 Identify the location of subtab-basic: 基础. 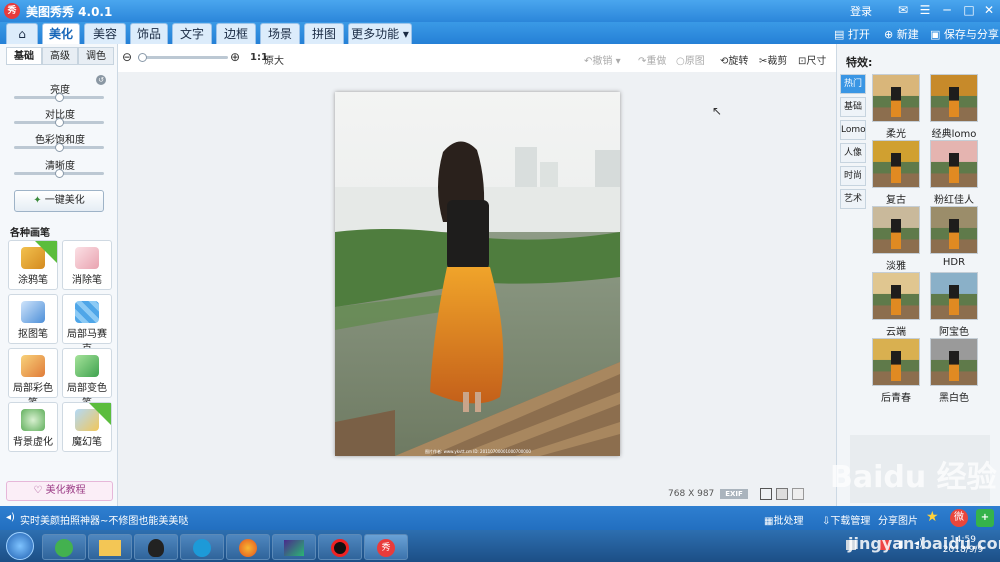
(24, 56).